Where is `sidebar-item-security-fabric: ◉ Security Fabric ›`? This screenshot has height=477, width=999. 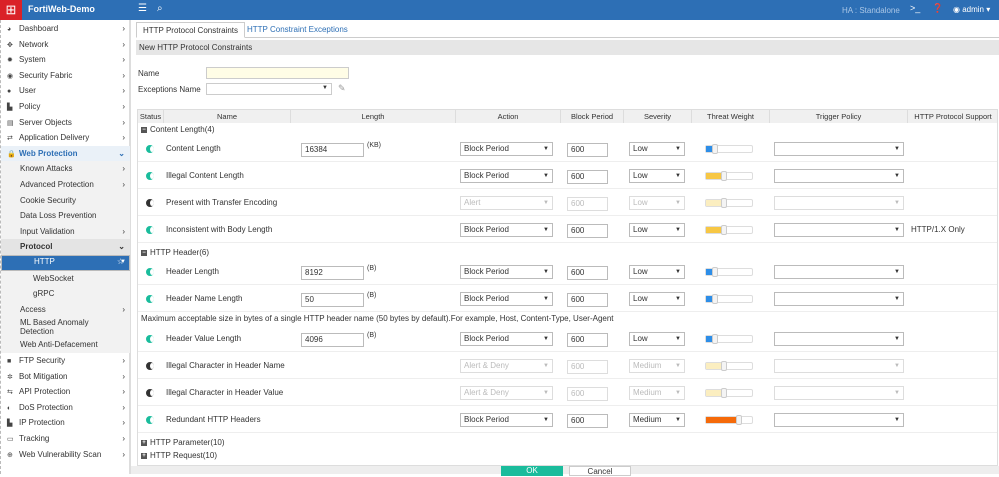 sidebar-item-security-fabric: ◉ Security Fabric › is located at coordinates (65, 76).